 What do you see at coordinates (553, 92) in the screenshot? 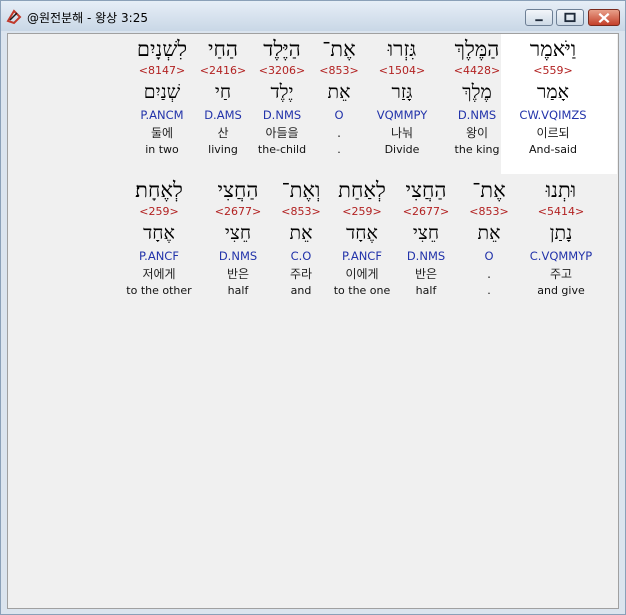
I see `root-word: אָמַר` at bounding box center [553, 92].